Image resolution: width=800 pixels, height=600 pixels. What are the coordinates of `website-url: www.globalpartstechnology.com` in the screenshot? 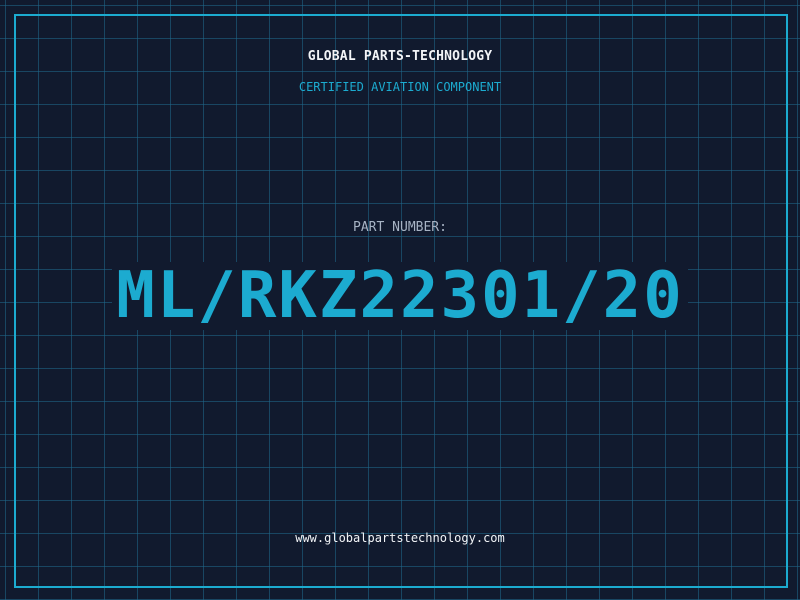 It's located at (400, 538).